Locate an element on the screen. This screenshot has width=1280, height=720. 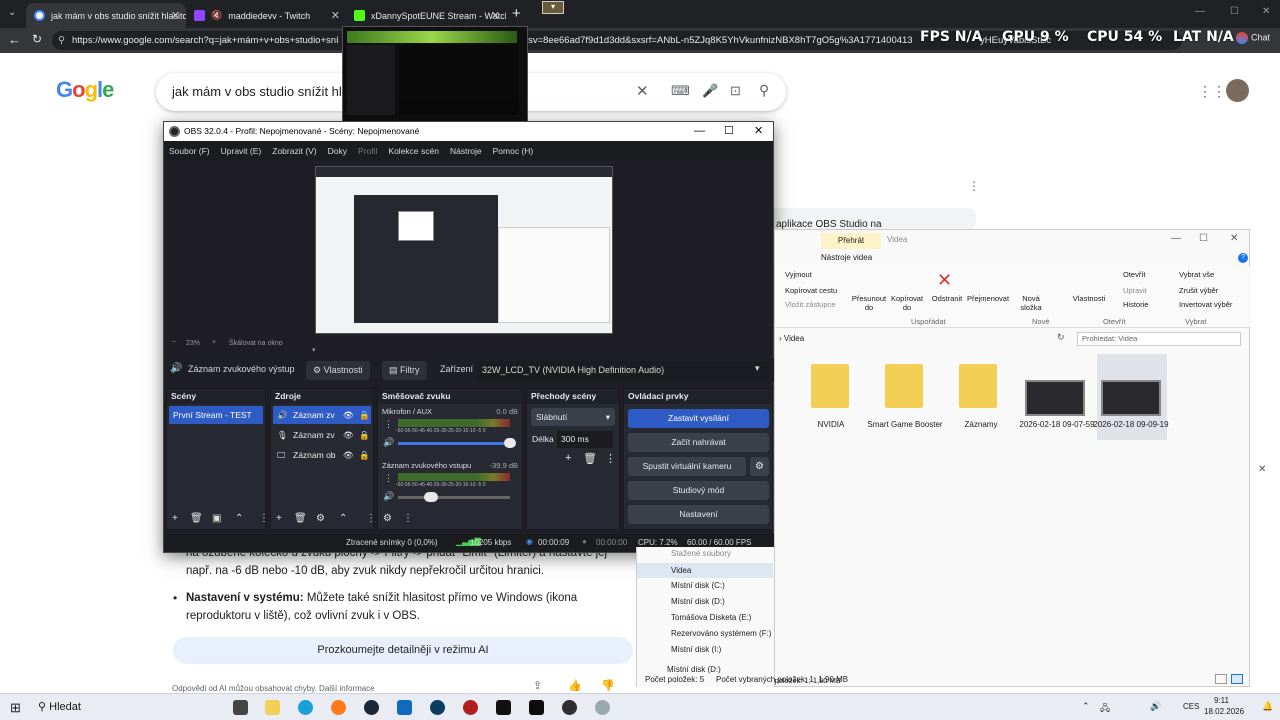
start-recording-button: Začít nahrávat is located at coordinates (698, 442).